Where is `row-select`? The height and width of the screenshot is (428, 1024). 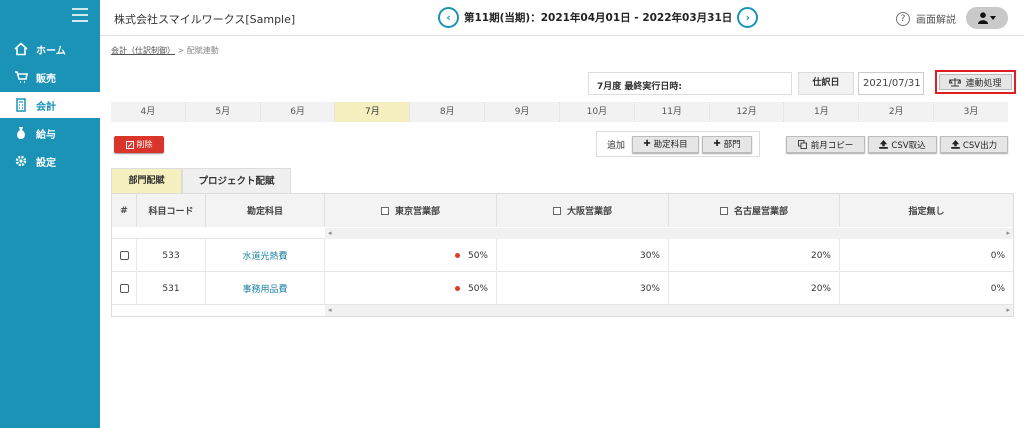
row-select is located at coordinates (124, 255).